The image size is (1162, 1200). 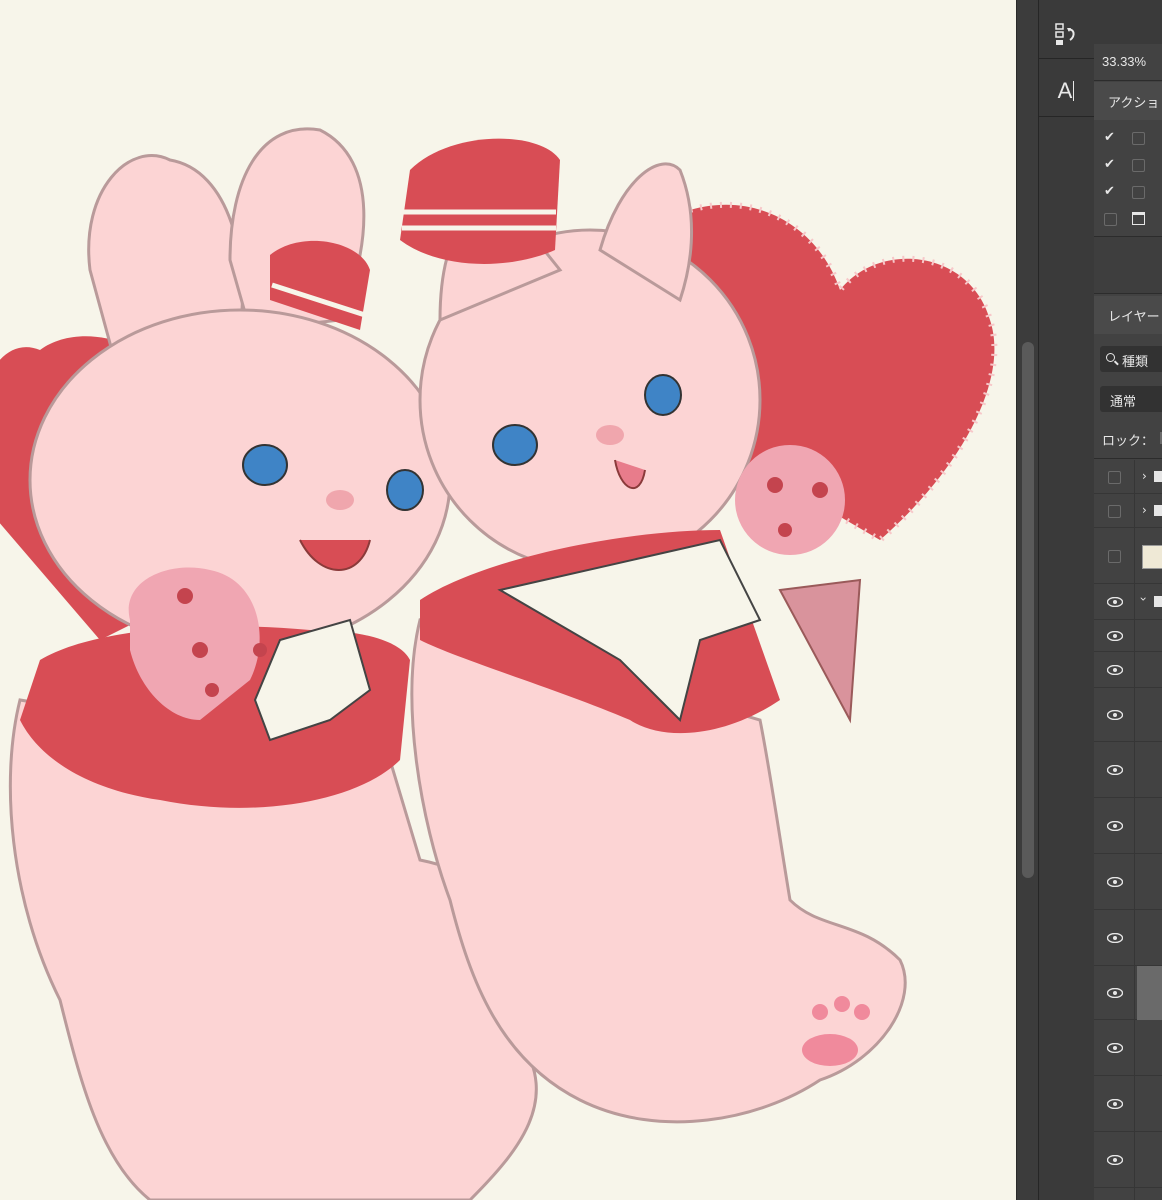 What do you see at coordinates (1110, 219) in the screenshot?
I see `action-toggle-empty` at bounding box center [1110, 219].